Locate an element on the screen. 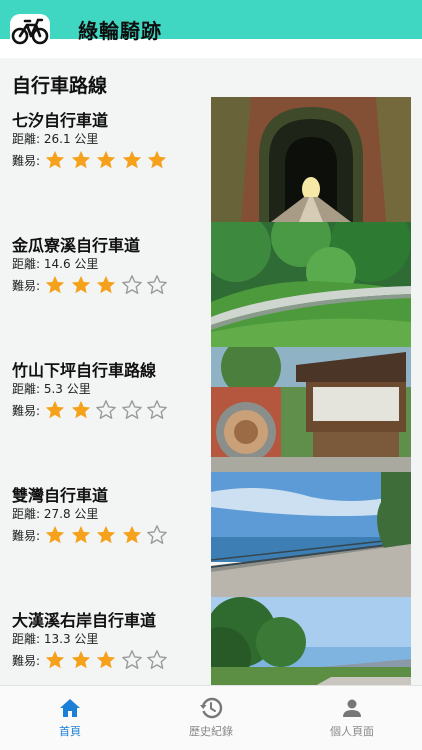  tab-profile-label: 個人頁面 is located at coordinates (352, 731).